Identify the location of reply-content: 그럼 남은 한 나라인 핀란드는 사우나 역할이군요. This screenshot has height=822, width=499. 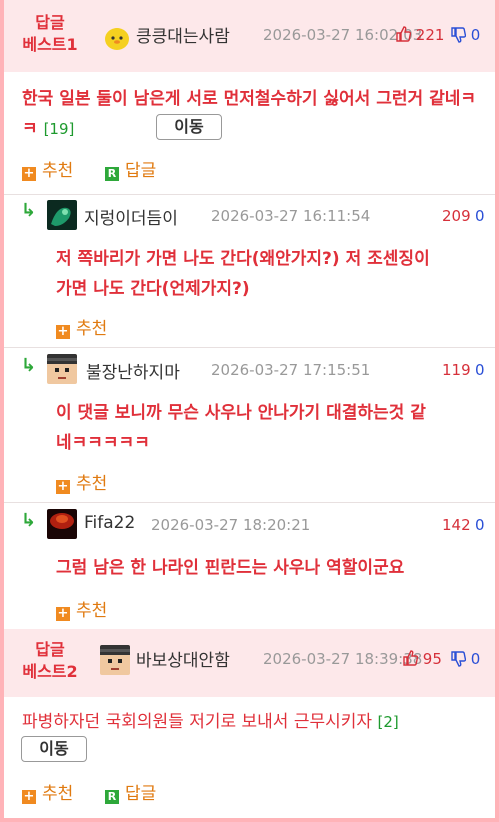
(230, 568).